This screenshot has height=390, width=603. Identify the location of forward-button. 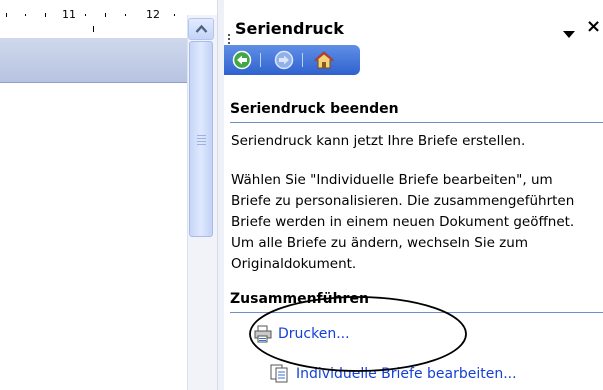
(284, 60).